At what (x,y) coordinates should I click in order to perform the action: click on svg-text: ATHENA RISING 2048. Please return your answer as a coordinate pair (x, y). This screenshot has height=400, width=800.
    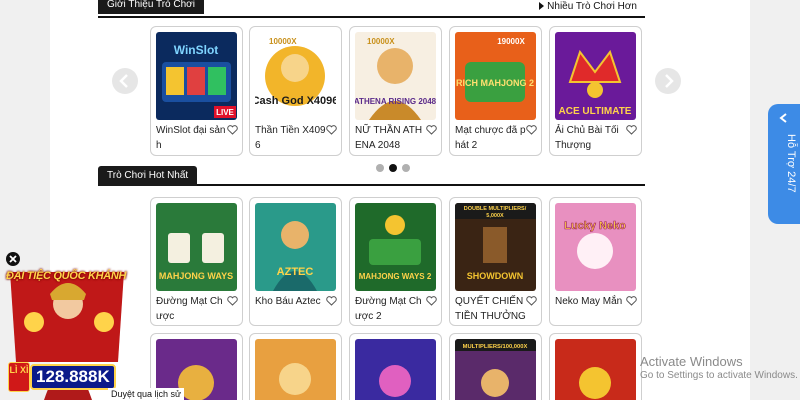
    Looking at the image, I should click on (395, 101).